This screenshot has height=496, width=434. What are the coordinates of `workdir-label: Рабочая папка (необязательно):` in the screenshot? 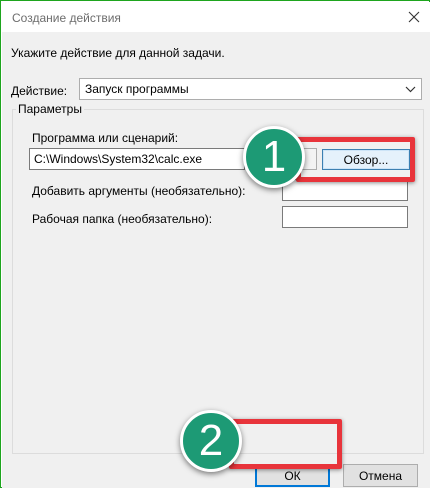 It's located at (122, 219).